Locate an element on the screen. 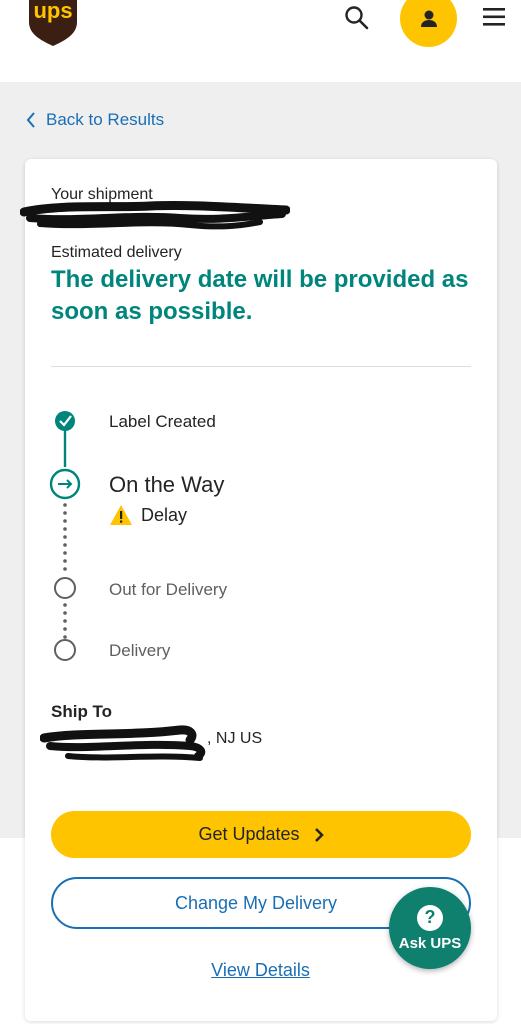 This screenshot has width=521, height=1024. redacted-address is located at coordinates (123, 743).